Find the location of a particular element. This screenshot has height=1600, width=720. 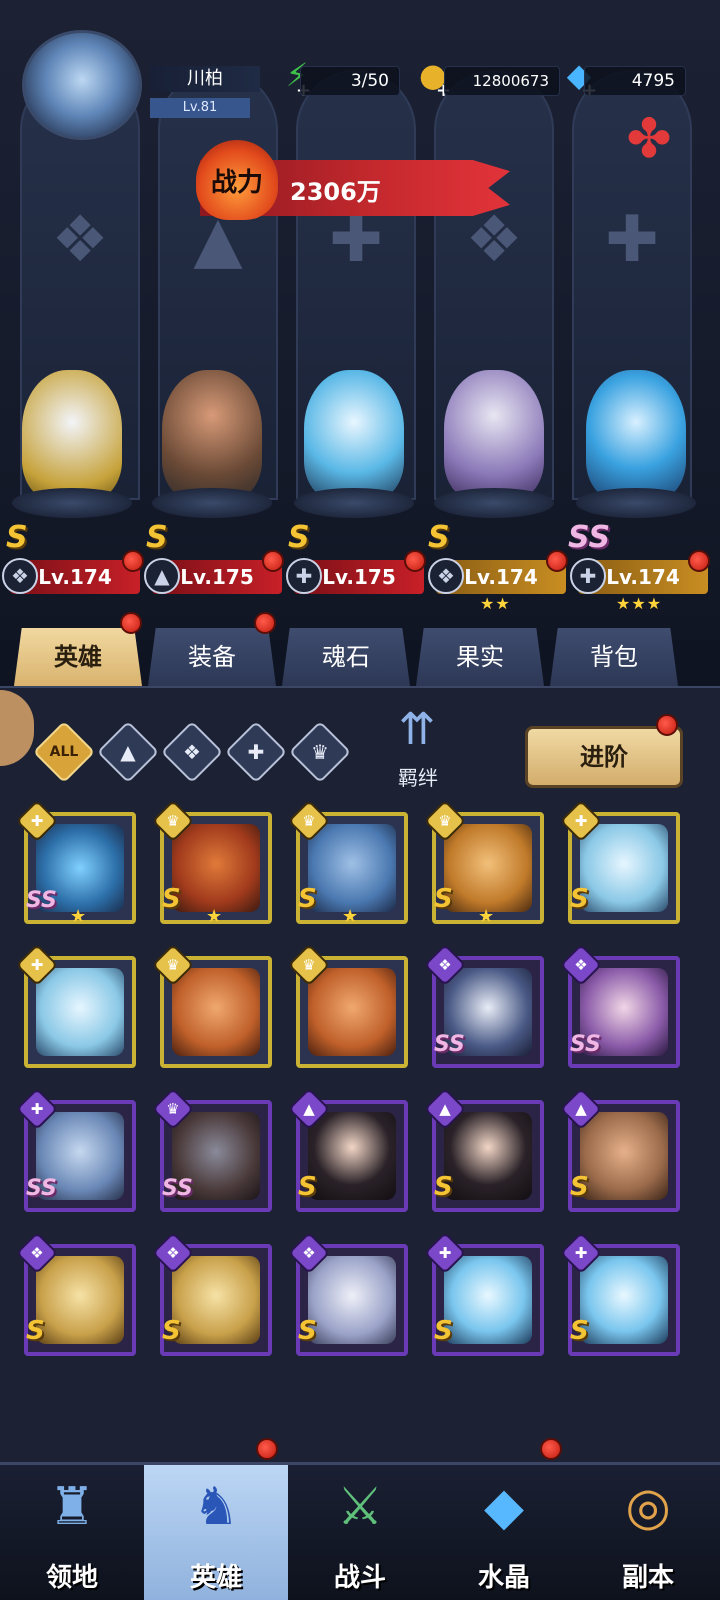

nav-label: 副本 is located at coordinates (647, 1578).